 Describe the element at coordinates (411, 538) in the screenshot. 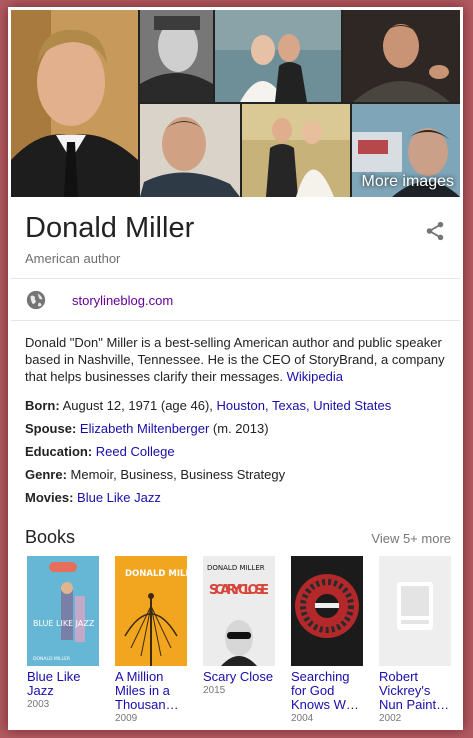

I see `view-more-books-link: View 5+ more` at that location.